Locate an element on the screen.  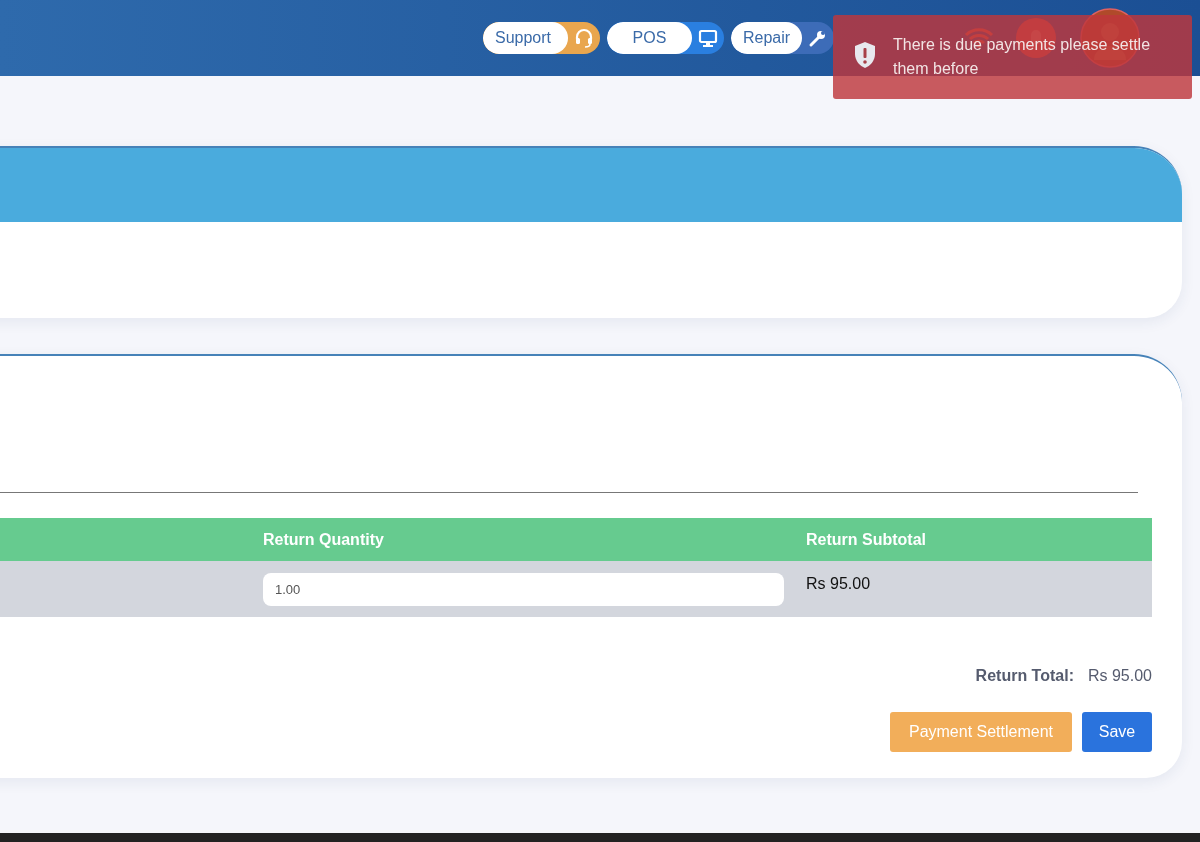
nav-pill-button: Support is located at coordinates (541, 38).